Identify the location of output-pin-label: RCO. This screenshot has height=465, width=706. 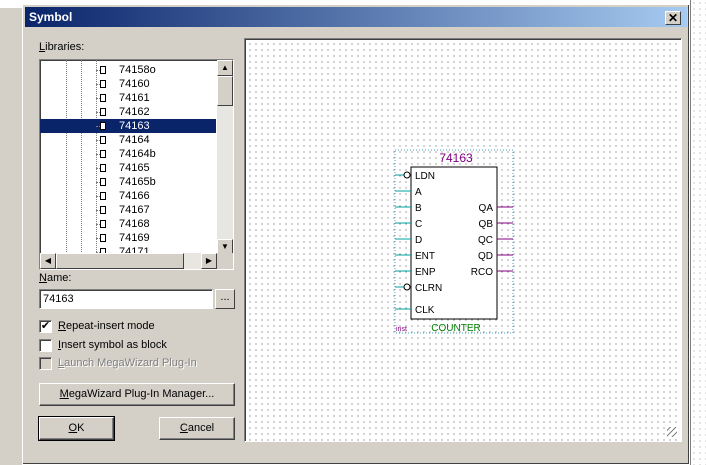
(482, 272).